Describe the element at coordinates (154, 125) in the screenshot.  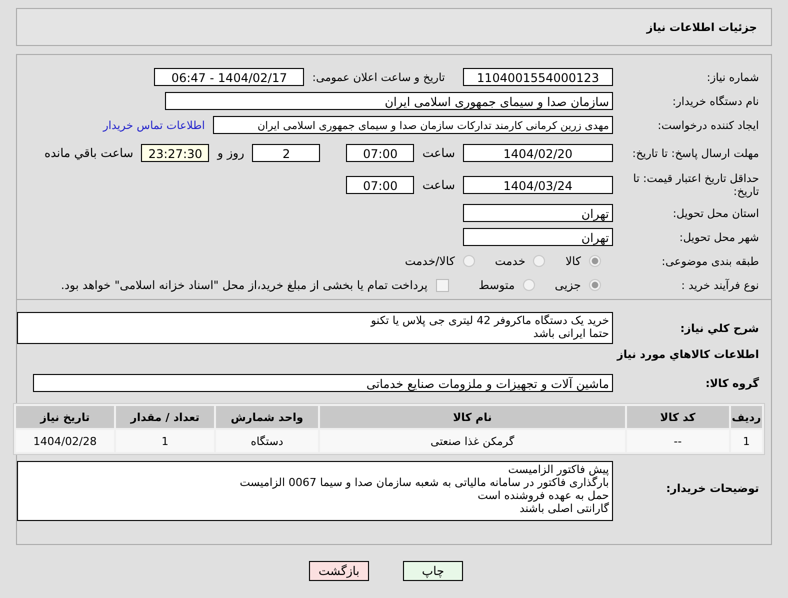
I see `buyer-contact-link: اطلاعات تماس خریدار` at that location.